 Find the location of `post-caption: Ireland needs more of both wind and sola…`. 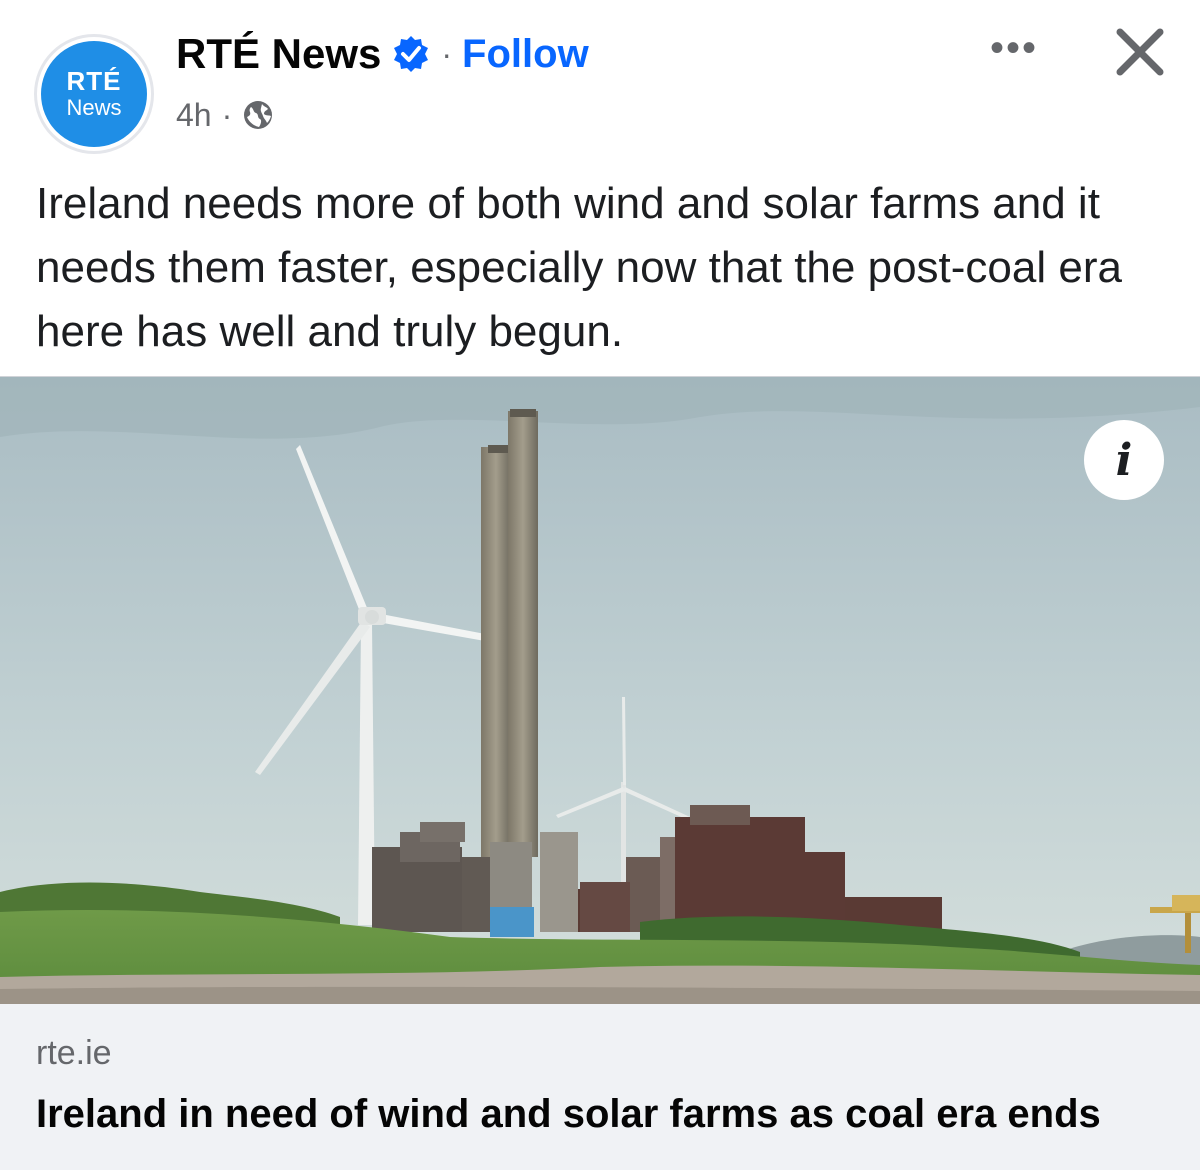

post-caption: Ireland needs more of both wind and sola… is located at coordinates (579, 267).